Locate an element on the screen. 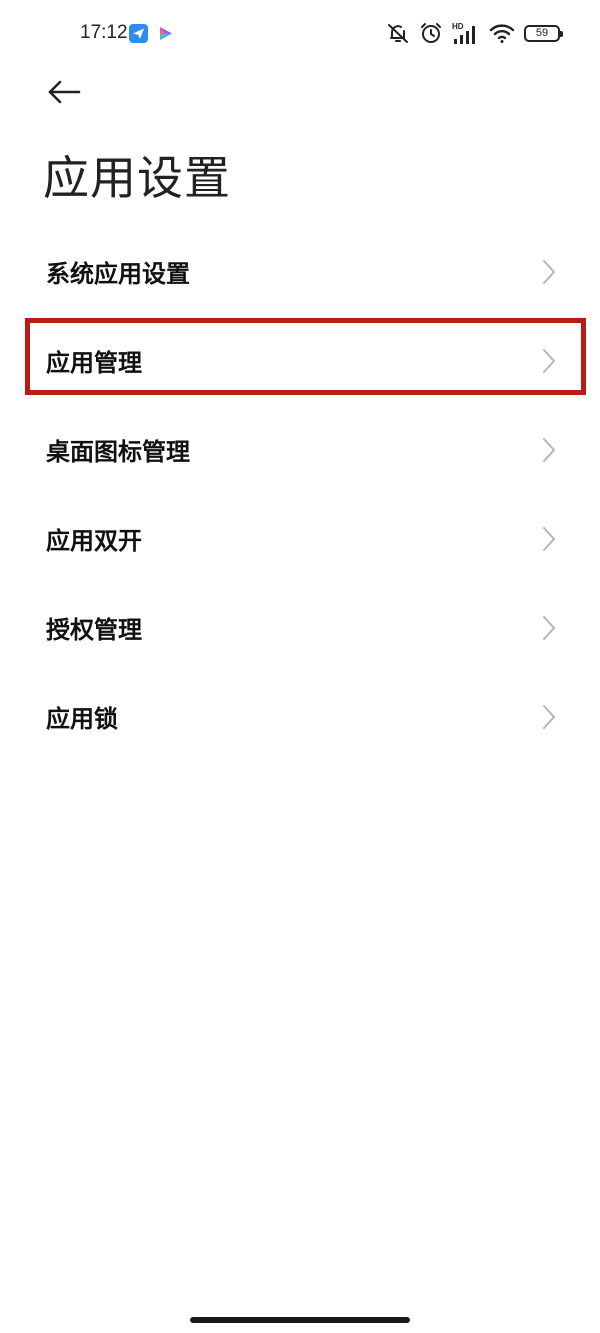  svg-text: HD is located at coordinates (458, 26).